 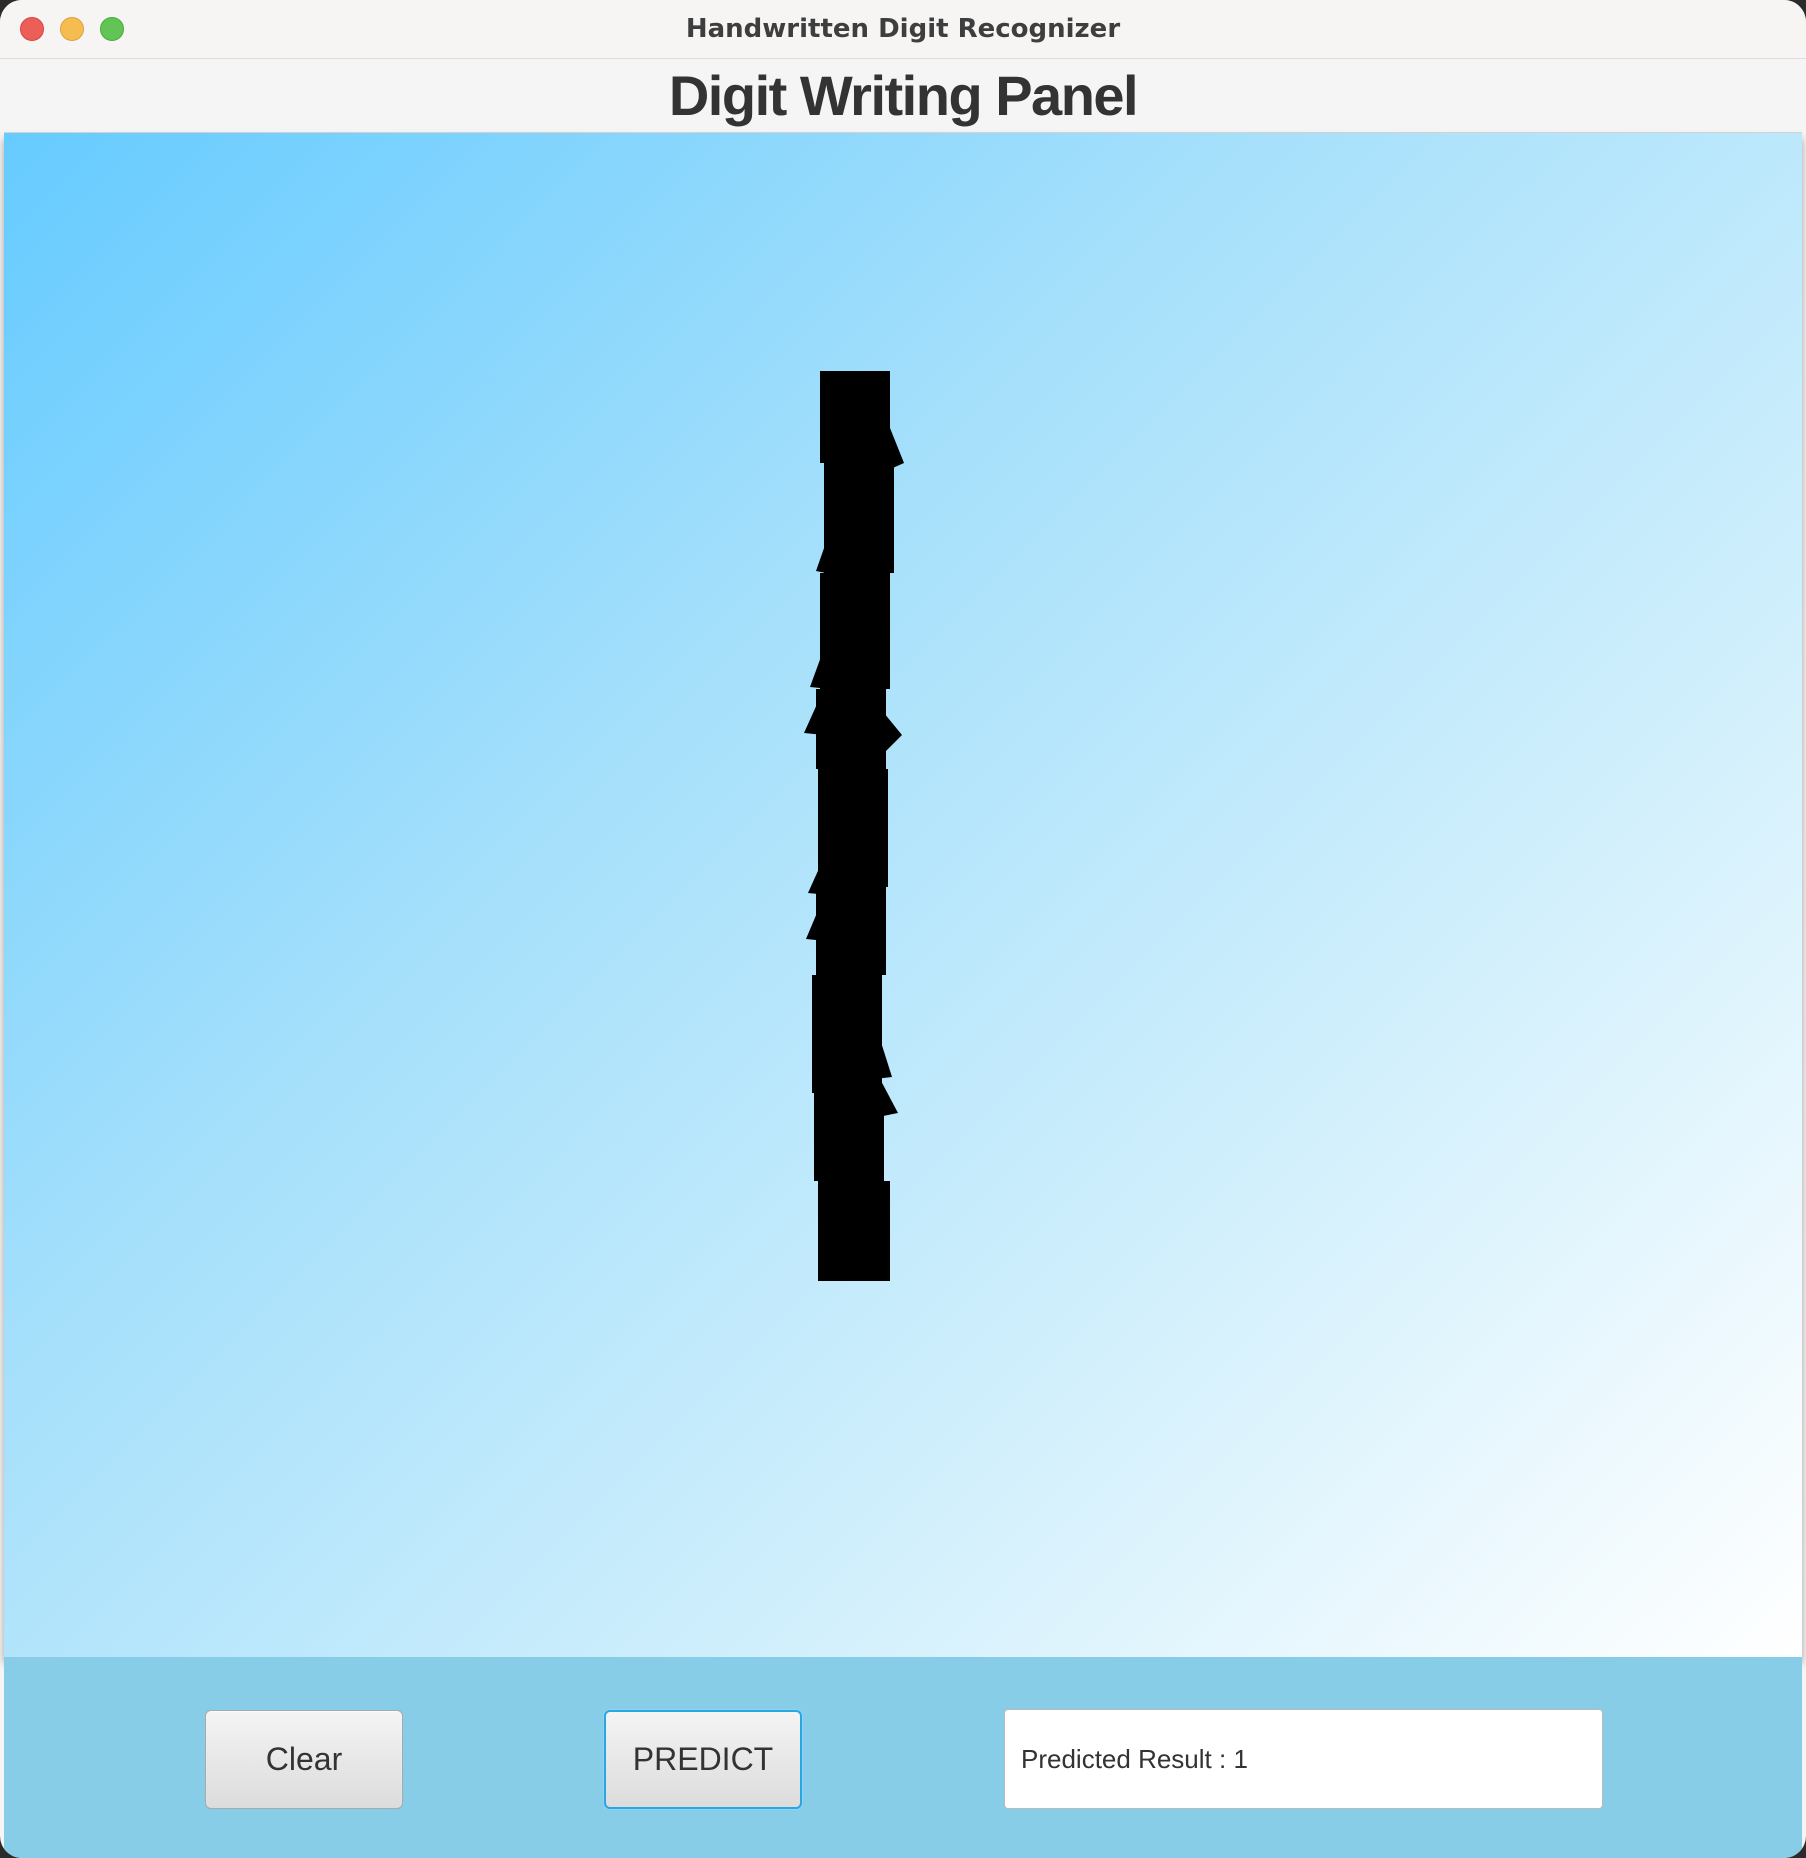 What do you see at coordinates (1303, 1759) in the screenshot?
I see `predicted-result-field: Predicted Result : 1` at bounding box center [1303, 1759].